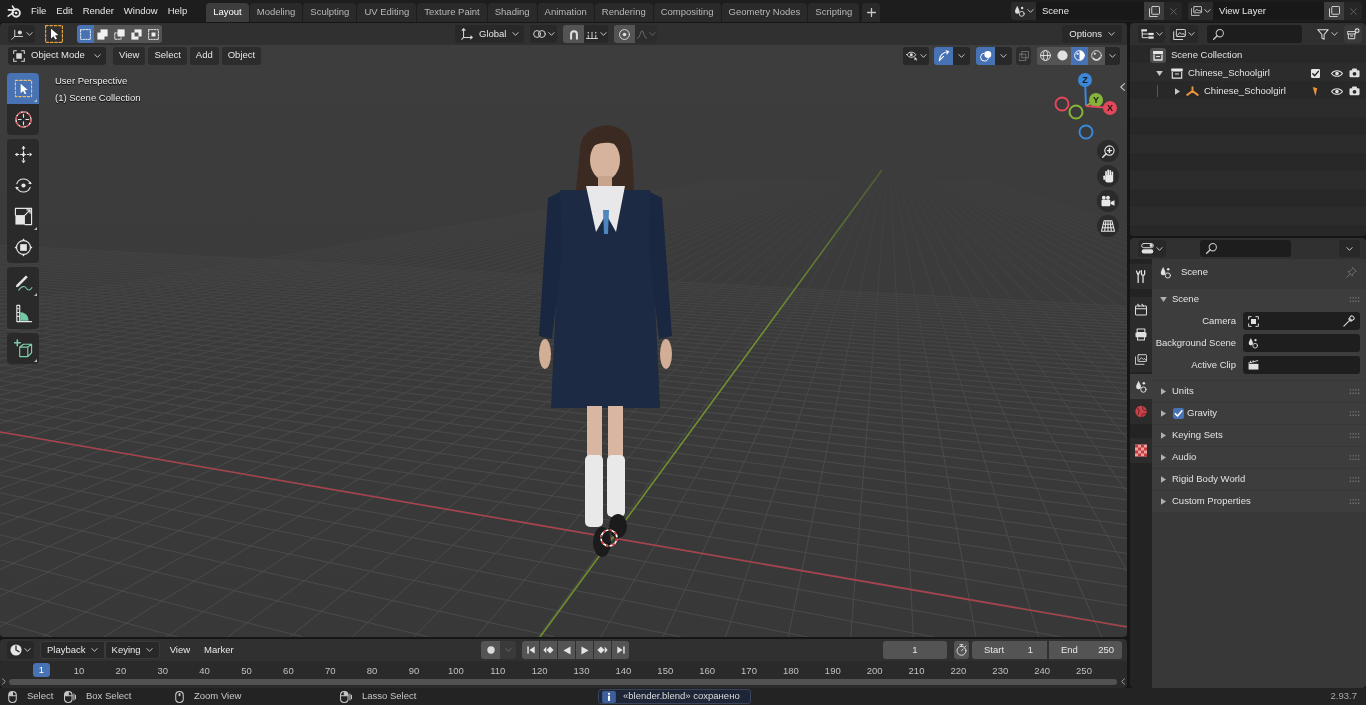 Image resolution: width=1366 pixels, height=705 pixels. What do you see at coordinates (565, 12) in the screenshot?
I see `workspace-tab: Animation` at bounding box center [565, 12].